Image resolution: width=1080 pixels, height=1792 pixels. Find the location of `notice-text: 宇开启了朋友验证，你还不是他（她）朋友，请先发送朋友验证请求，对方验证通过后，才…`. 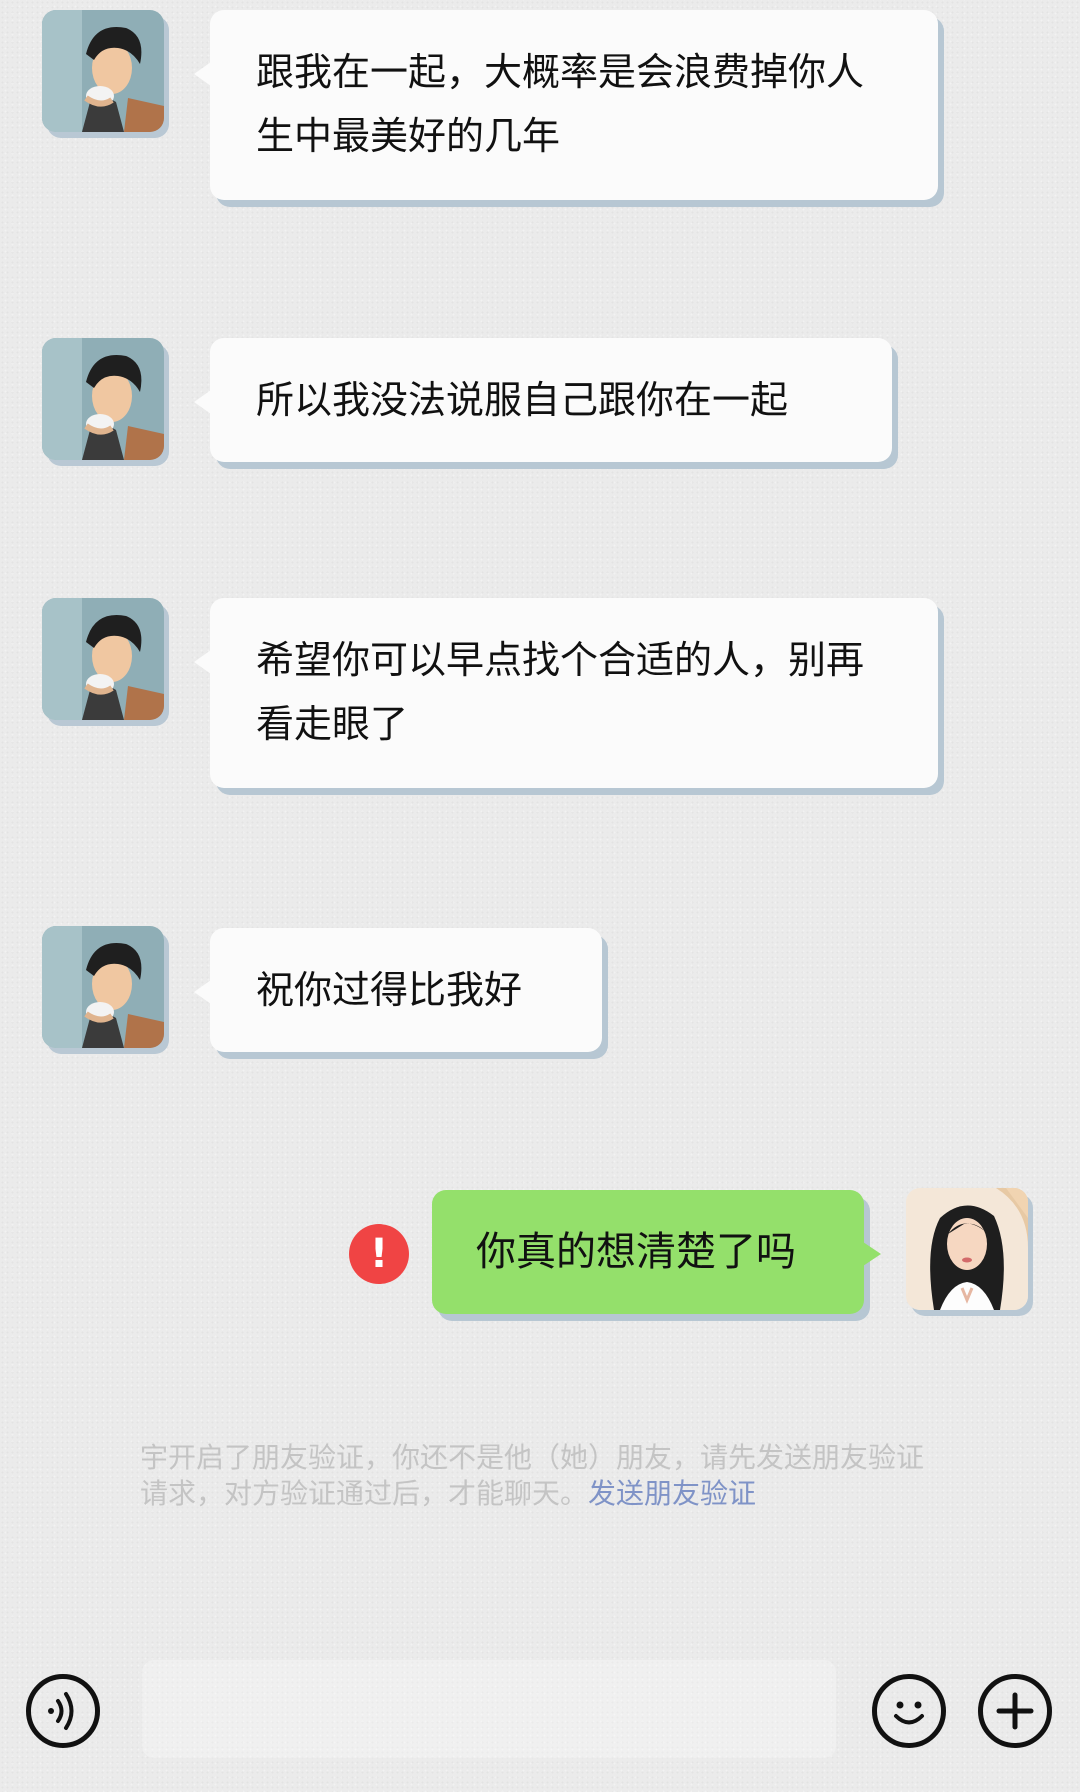

notice-text: 宇开启了朋友验证，你还不是他（她）朋友，请先发送朋友验证请求，对方验证通过后，才… is located at coordinates (532, 1475).